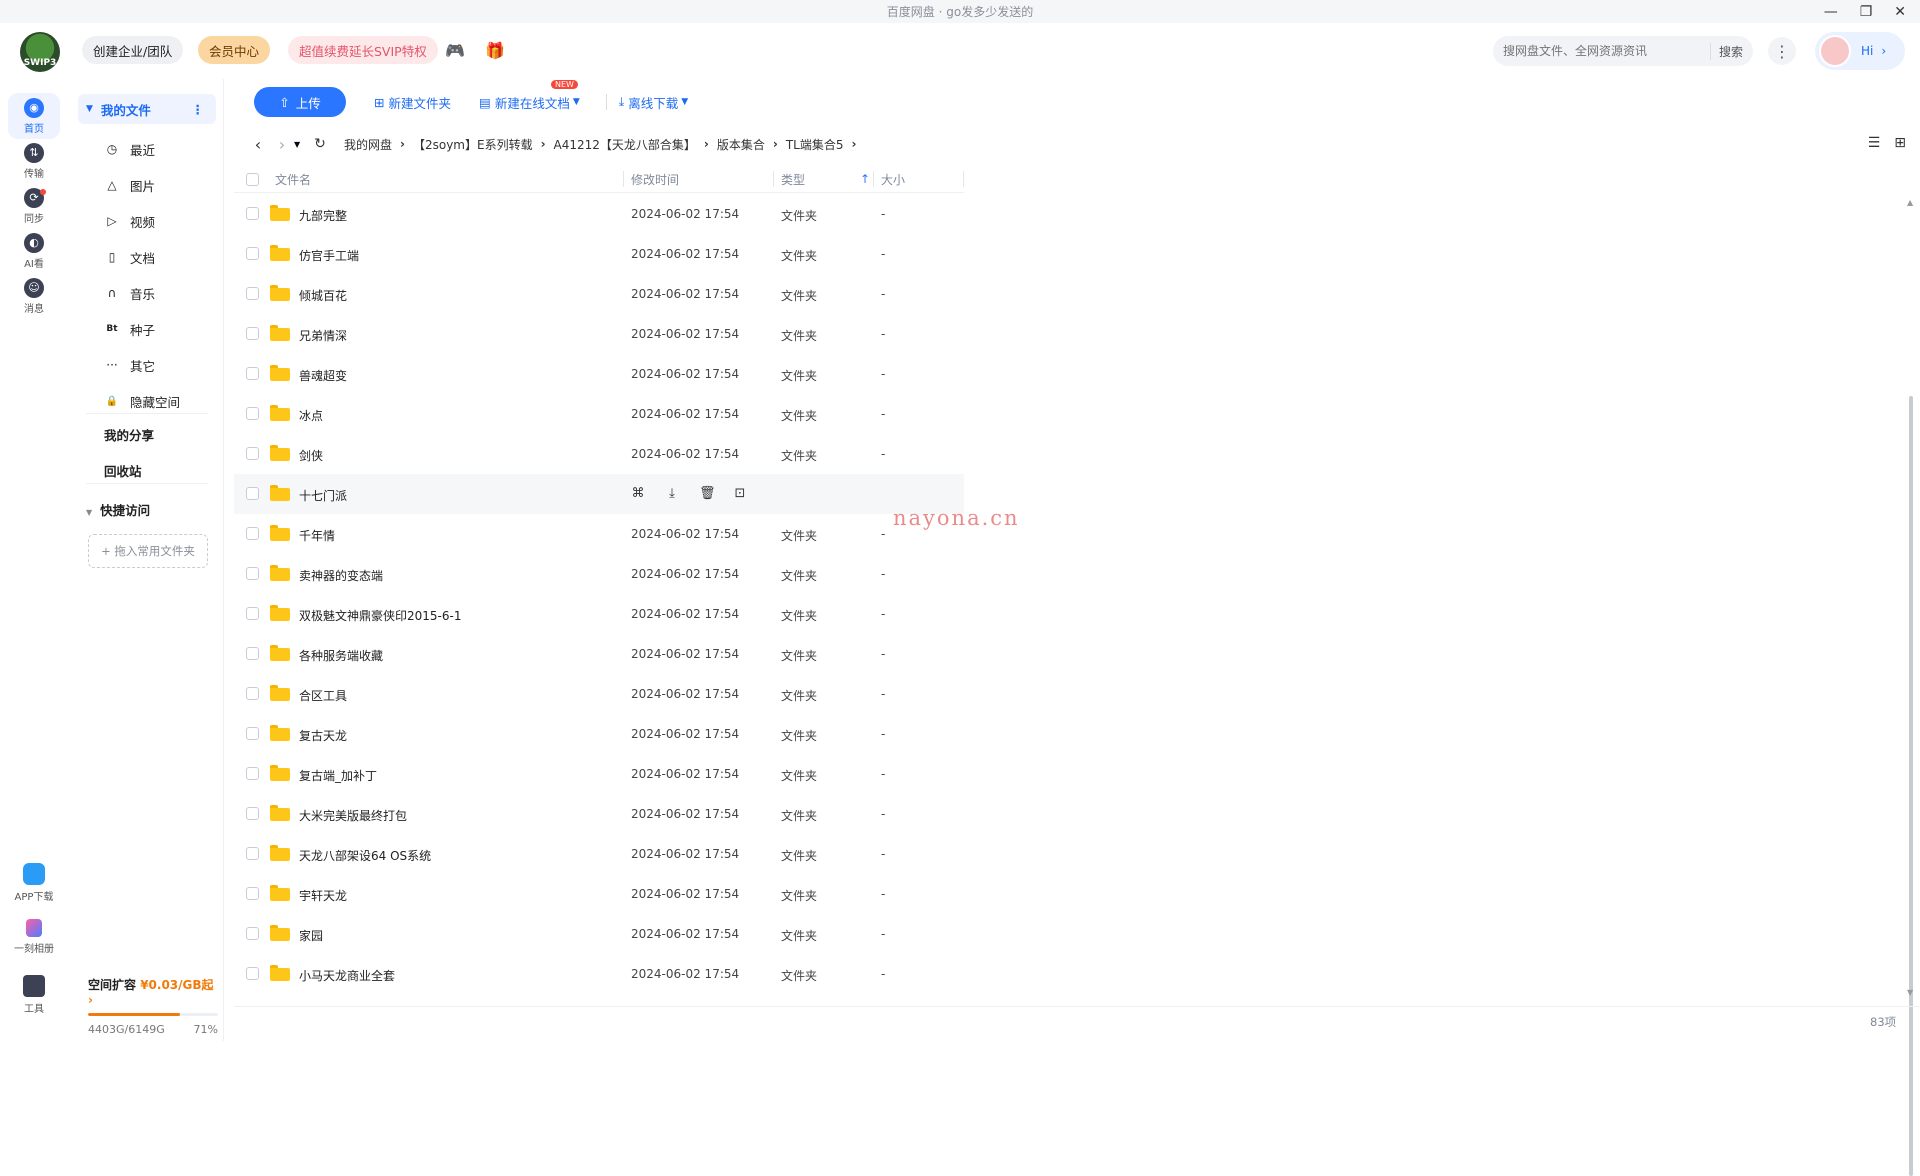 Image resolution: width=1920 pixels, height=1176 pixels. I want to click on sidebar-item-torrents: Bt 种子, so click(129, 329).